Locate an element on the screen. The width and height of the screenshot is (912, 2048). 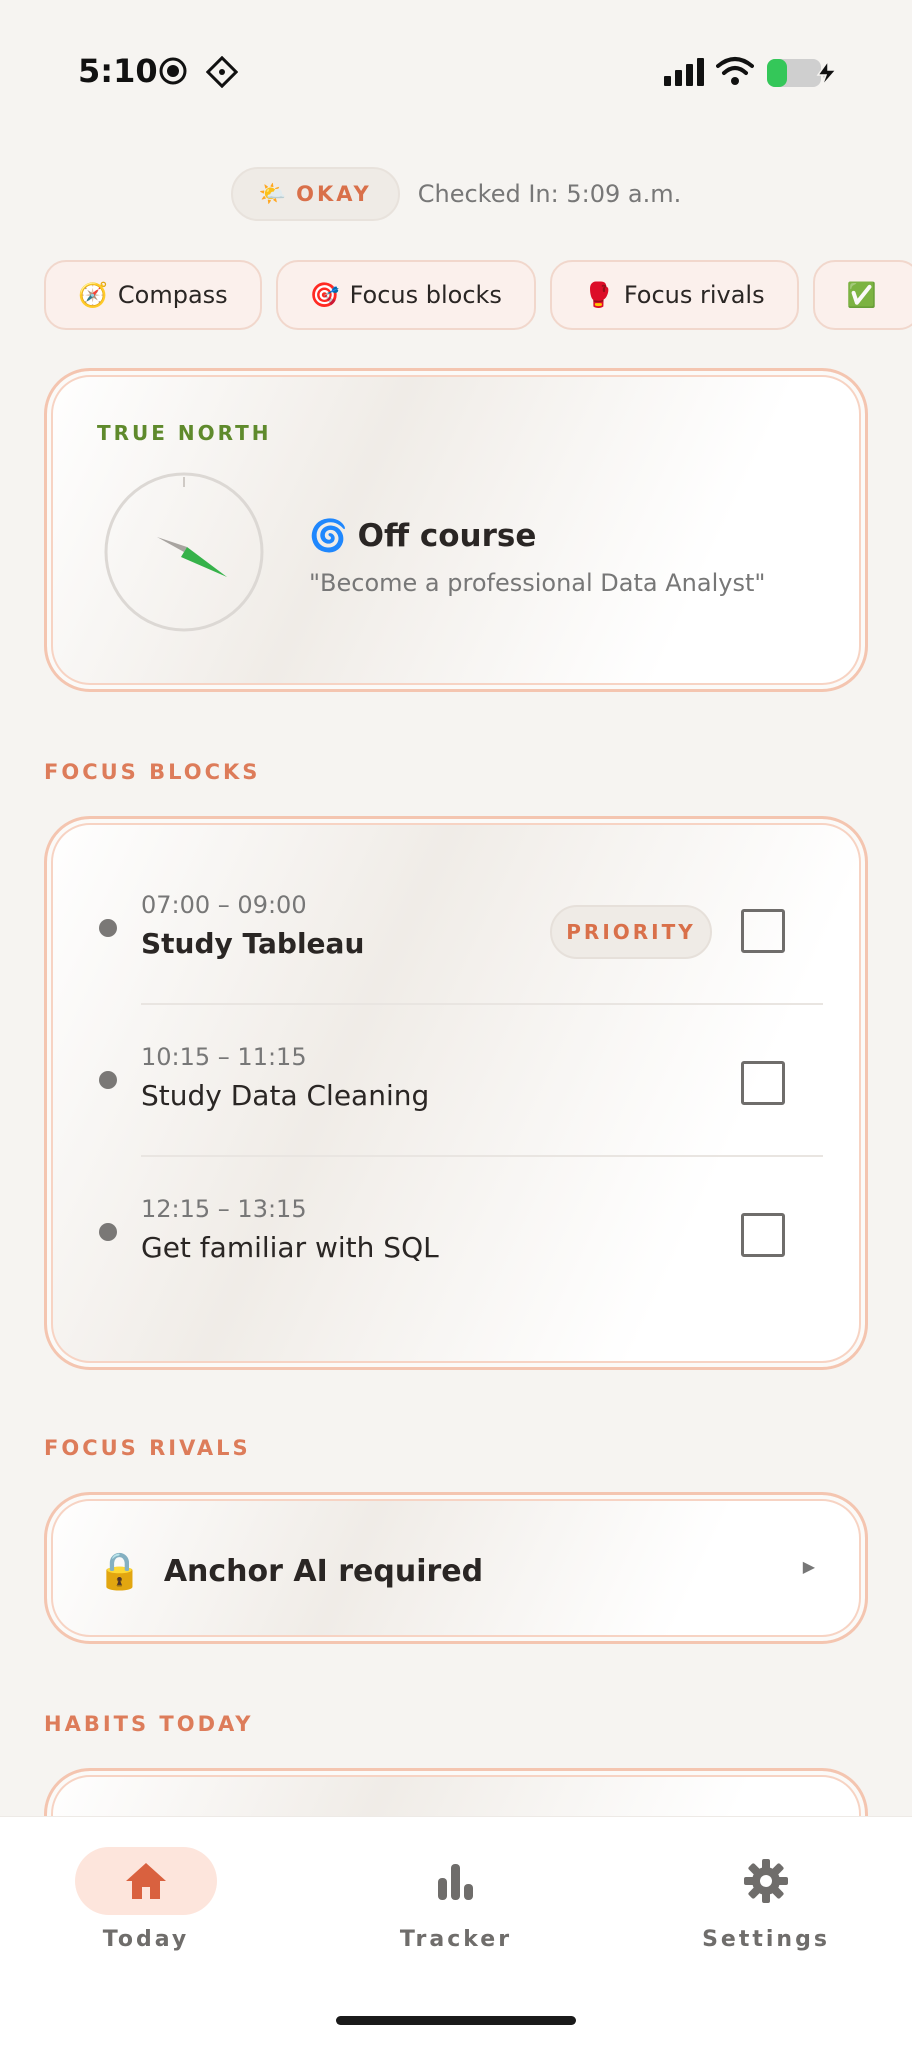
anchor-ai-row: 🔒 Anchor AI required is located at coordinates (459, 1571).